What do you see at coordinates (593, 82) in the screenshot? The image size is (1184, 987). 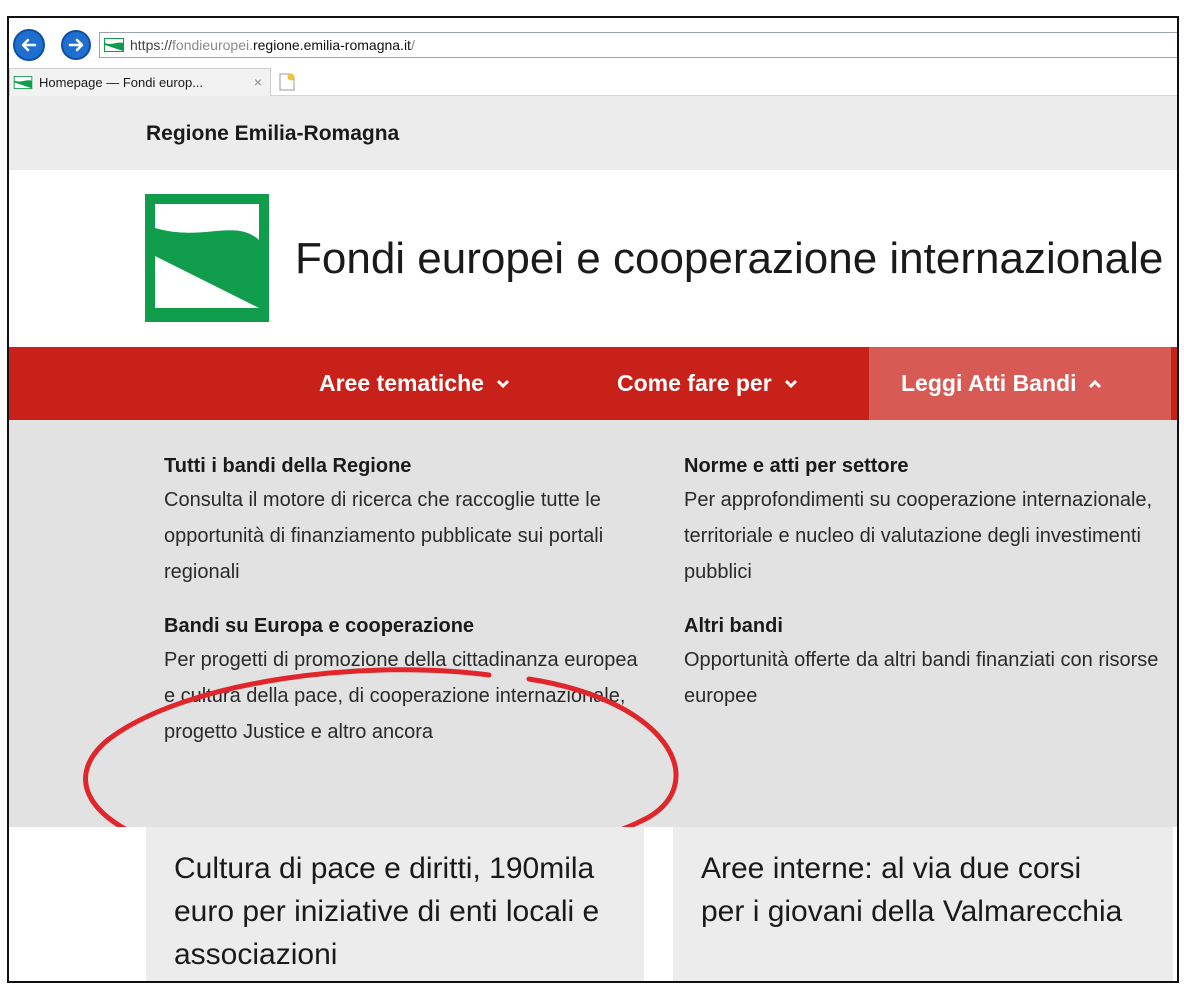 I see `tab-bar: Homepage — Fondi europ... ×` at bounding box center [593, 82].